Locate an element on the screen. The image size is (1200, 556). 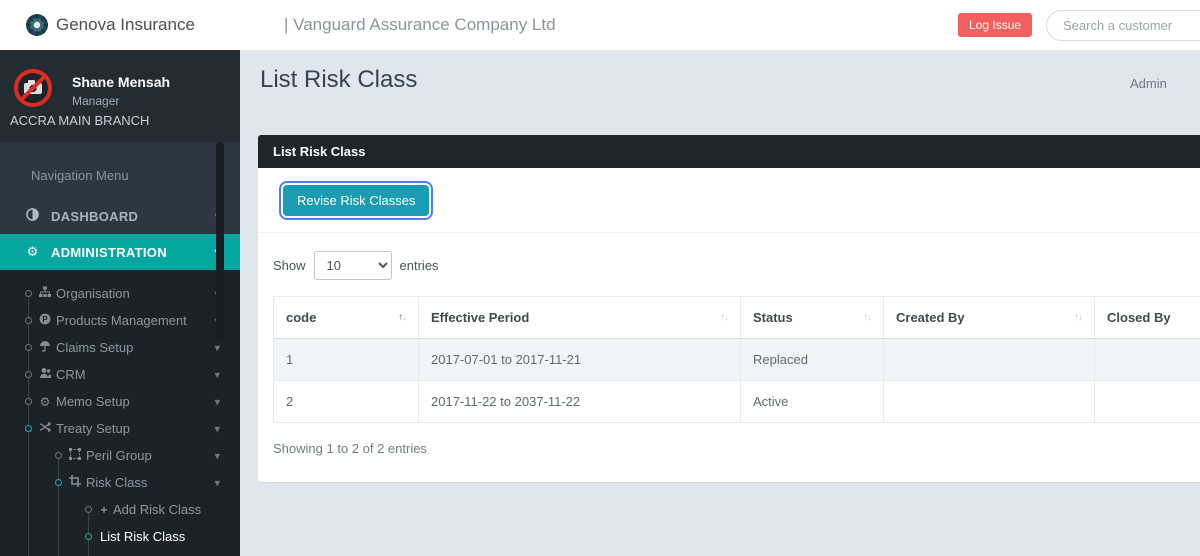
page-size-control: Show 10 entries is located at coordinates (736, 265).